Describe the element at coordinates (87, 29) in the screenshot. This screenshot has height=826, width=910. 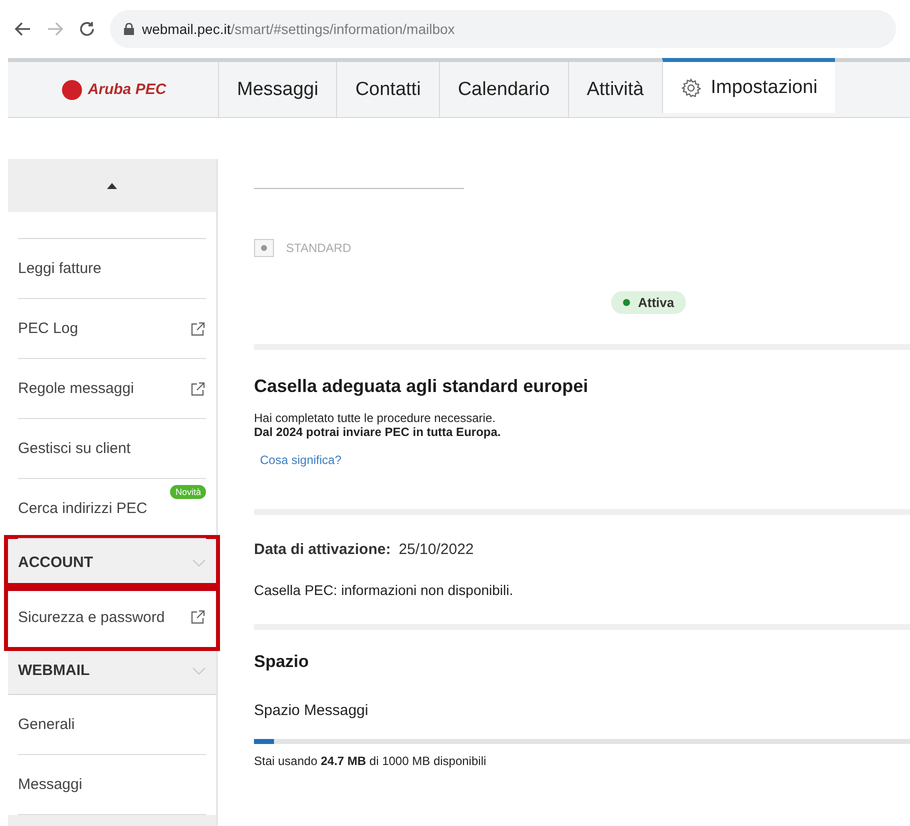
I see `reload-icon` at that location.